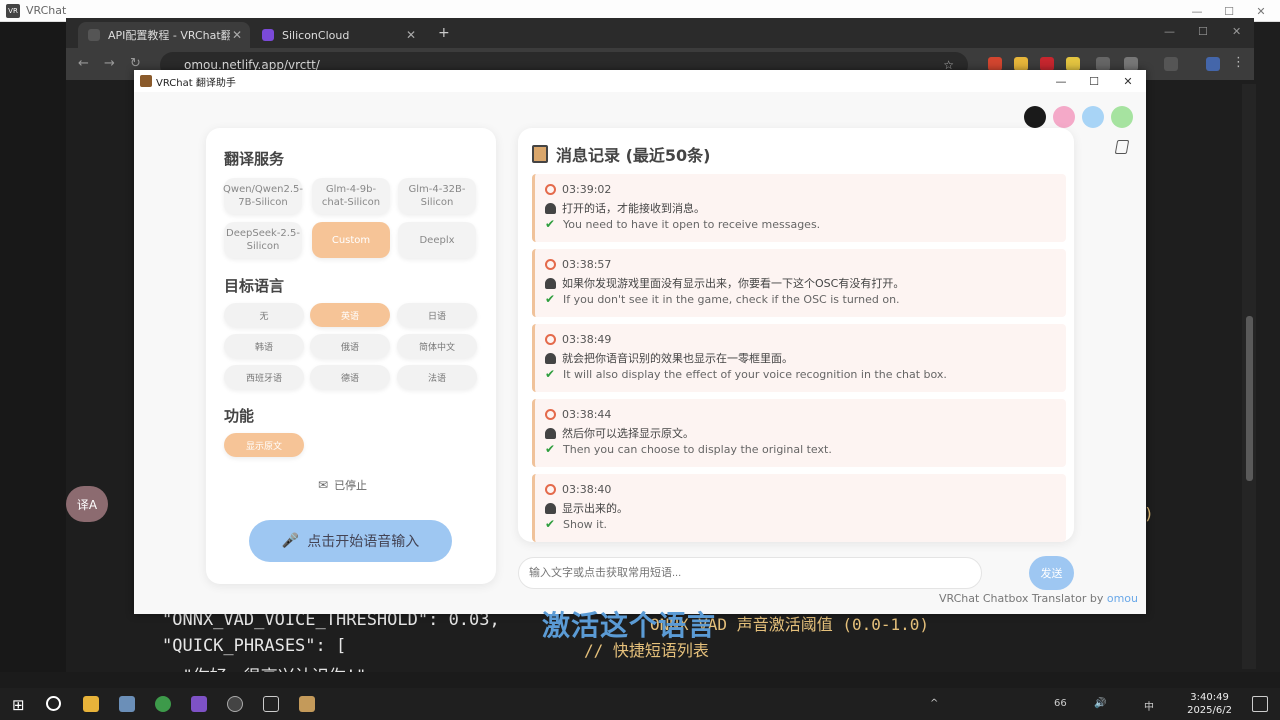 The height and width of the screenshot is (720, 1280). I want to click on extensions-puzzle-icon, so click(1131, 64).